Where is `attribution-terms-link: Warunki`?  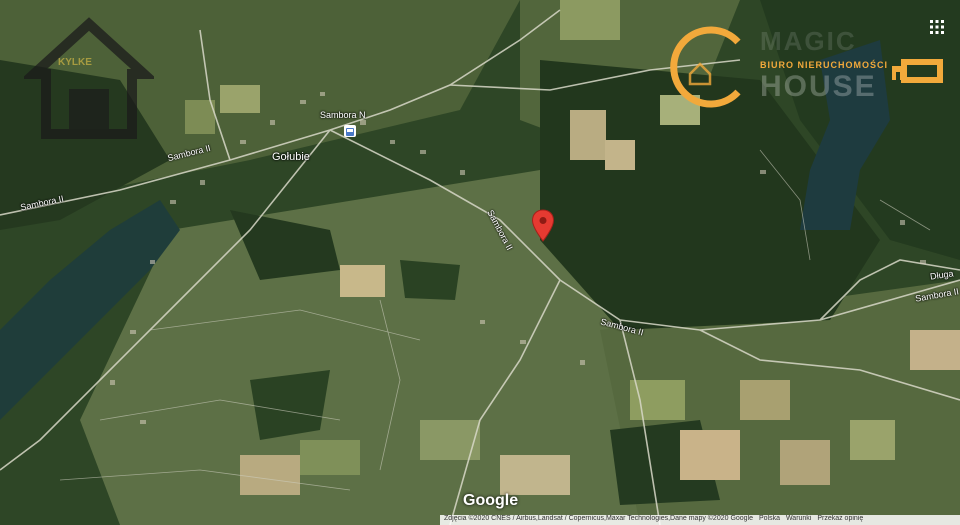 attribution-terms-link: Warunki is located at coordinates (798, 518).